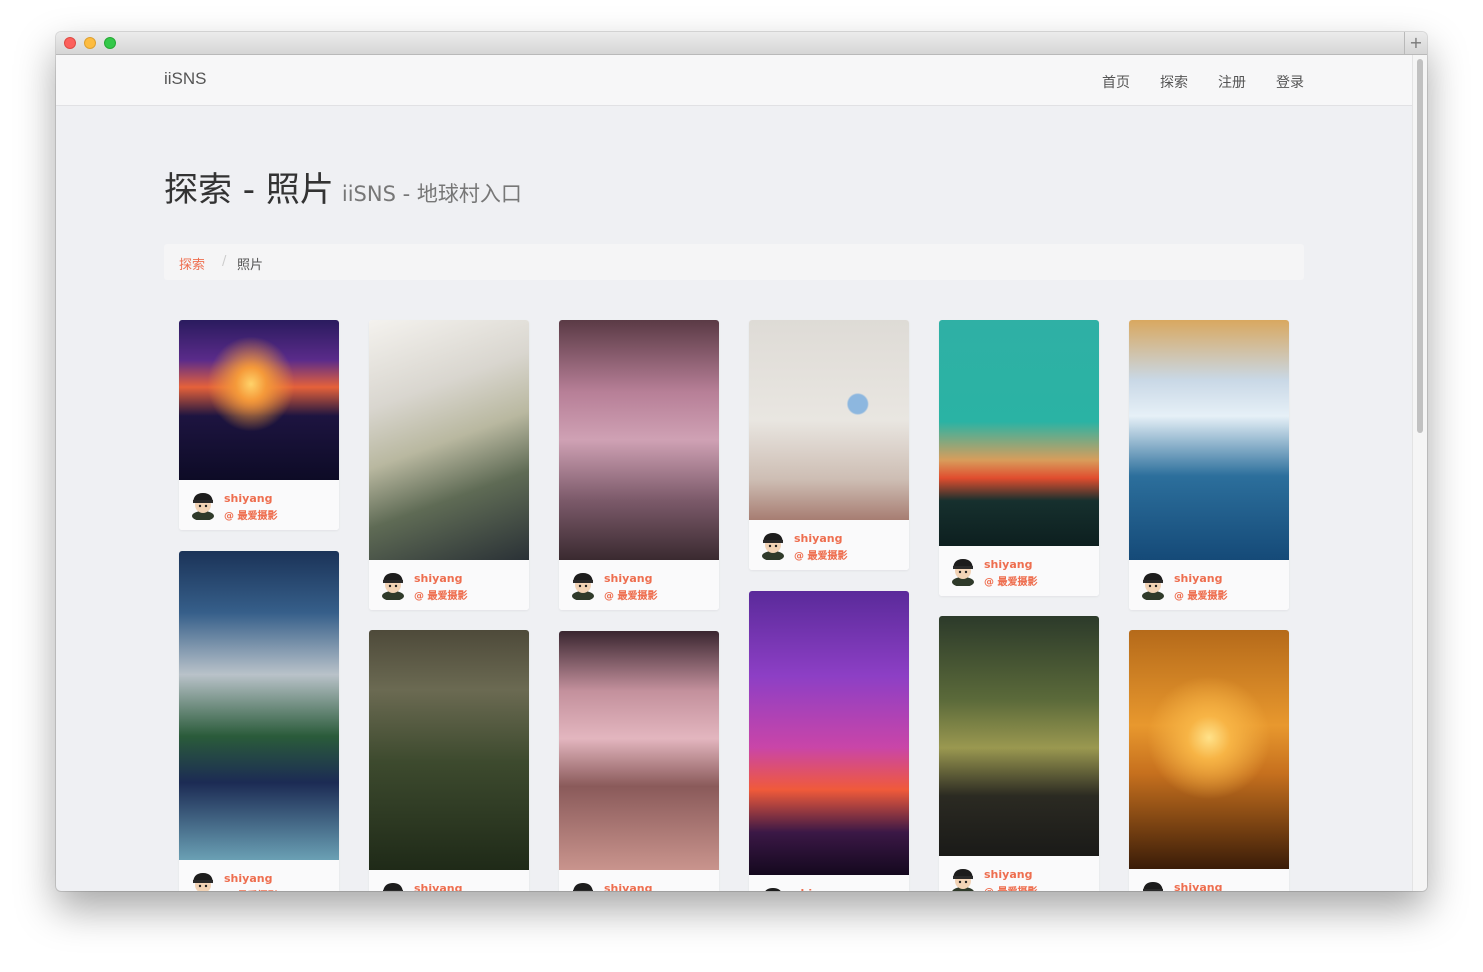 The width and height of the screenshot is (1483, 972). What do you see at coordinates (185, 79) in the screenshot?
I see `brand-link: iiSNS` at bounding box center [185, 79].